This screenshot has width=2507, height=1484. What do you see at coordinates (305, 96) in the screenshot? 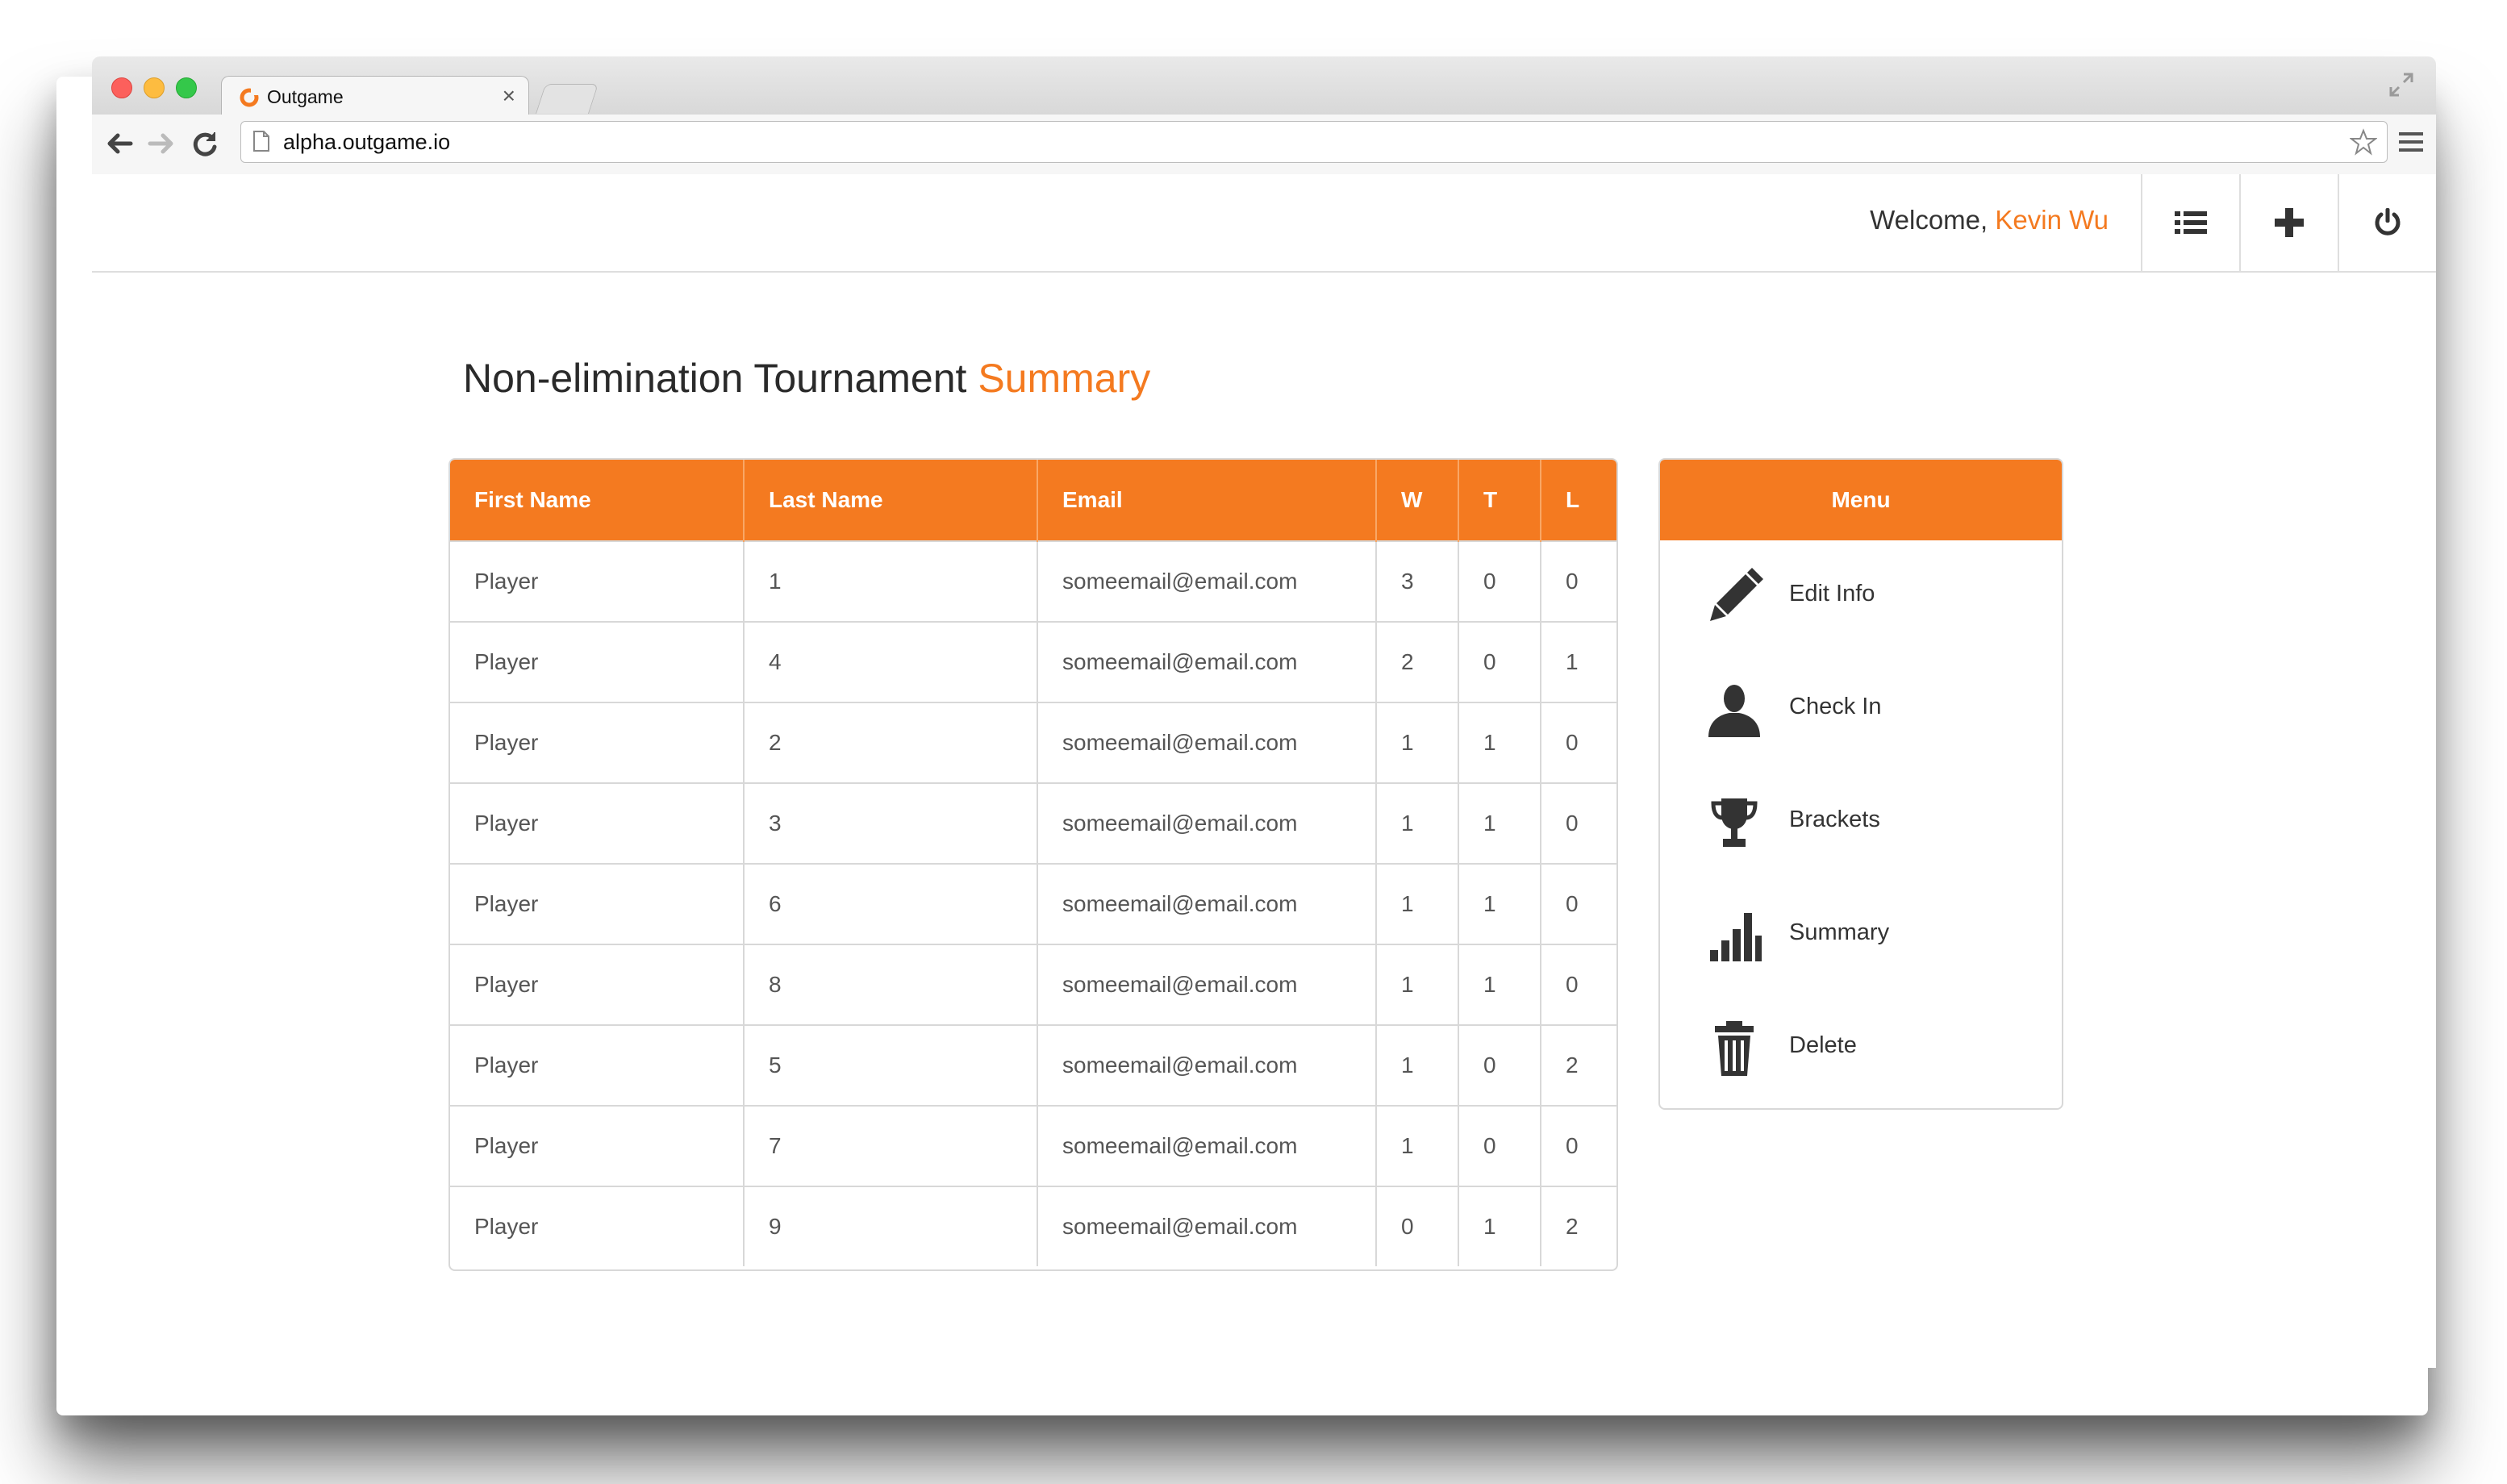
I see `tab-title: Outgame` at bounding box center [305, 96].